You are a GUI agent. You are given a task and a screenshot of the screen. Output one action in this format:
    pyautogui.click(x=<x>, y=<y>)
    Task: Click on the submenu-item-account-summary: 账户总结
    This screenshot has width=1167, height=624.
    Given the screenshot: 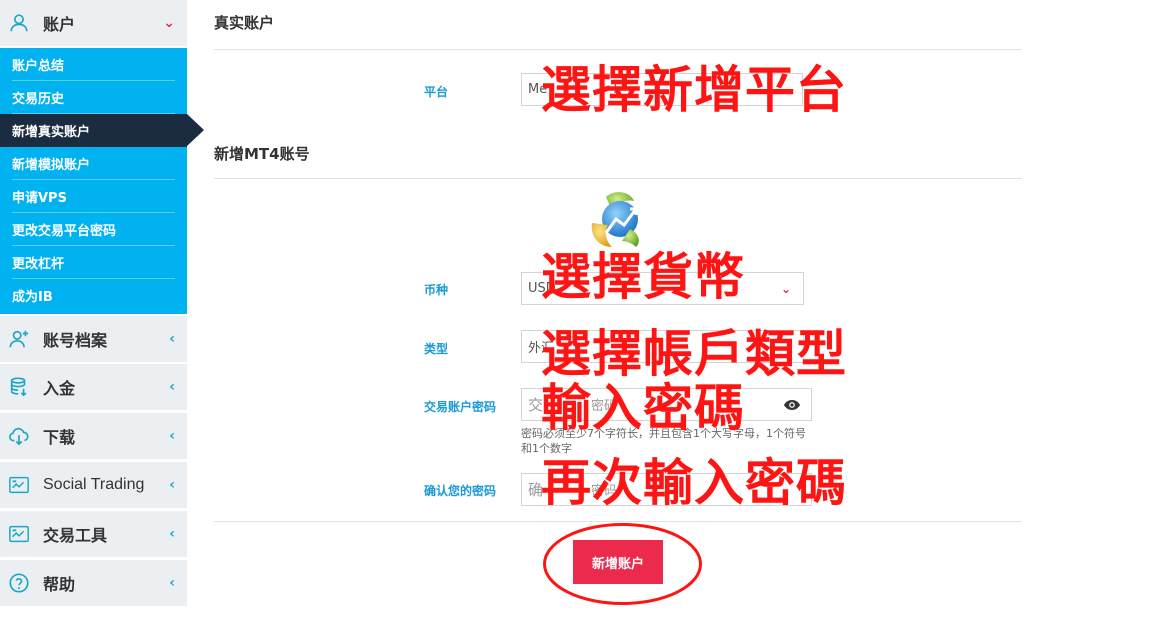 What is the action you would take?
    pyautogui.click(x=93, y=64)
    